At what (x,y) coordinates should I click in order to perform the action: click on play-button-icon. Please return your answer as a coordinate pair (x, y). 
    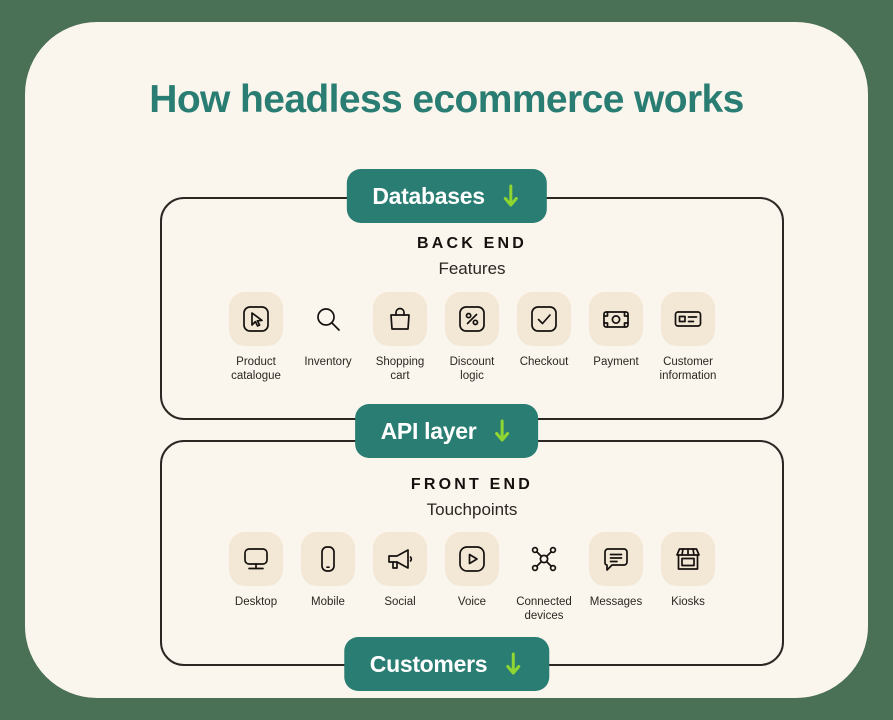
    Looking at the image, I should click on (472, 559).